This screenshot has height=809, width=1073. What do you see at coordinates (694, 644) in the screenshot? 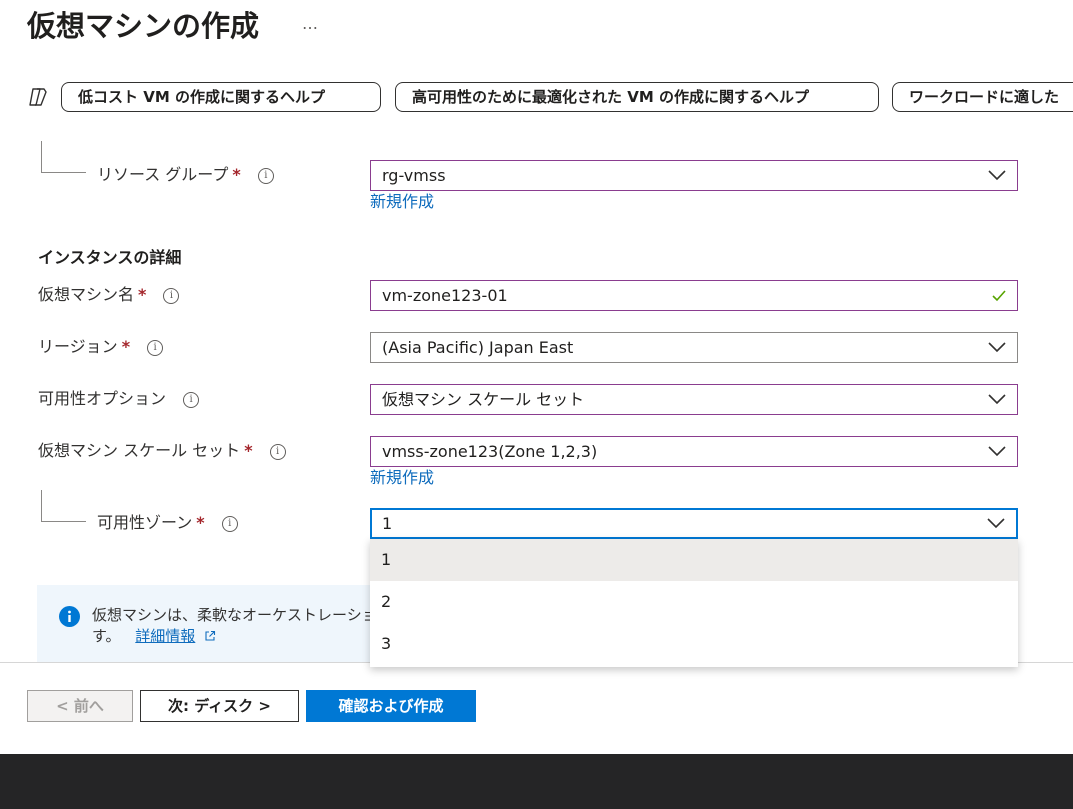
I see `zone-option: 3` at bounding box center [694, 644].